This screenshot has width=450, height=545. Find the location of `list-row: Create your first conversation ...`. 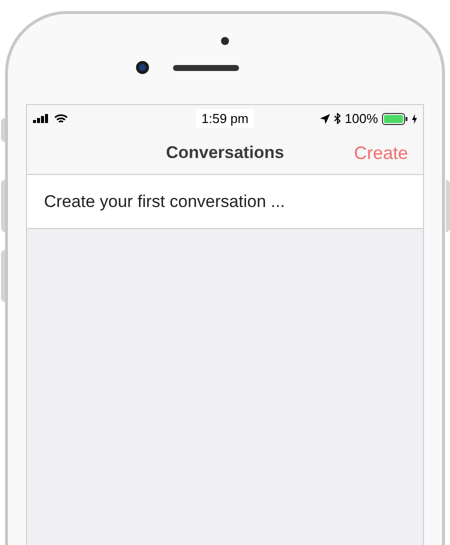

list-row: Create your first conversation ... is located at coordinates (225, 202).